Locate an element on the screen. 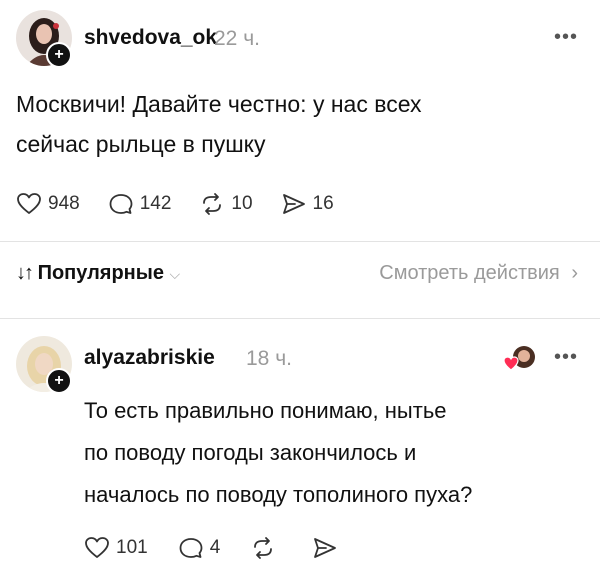 This screenshot has width=600, height=562. author-liked-icon is located at coordinates (520, 359).